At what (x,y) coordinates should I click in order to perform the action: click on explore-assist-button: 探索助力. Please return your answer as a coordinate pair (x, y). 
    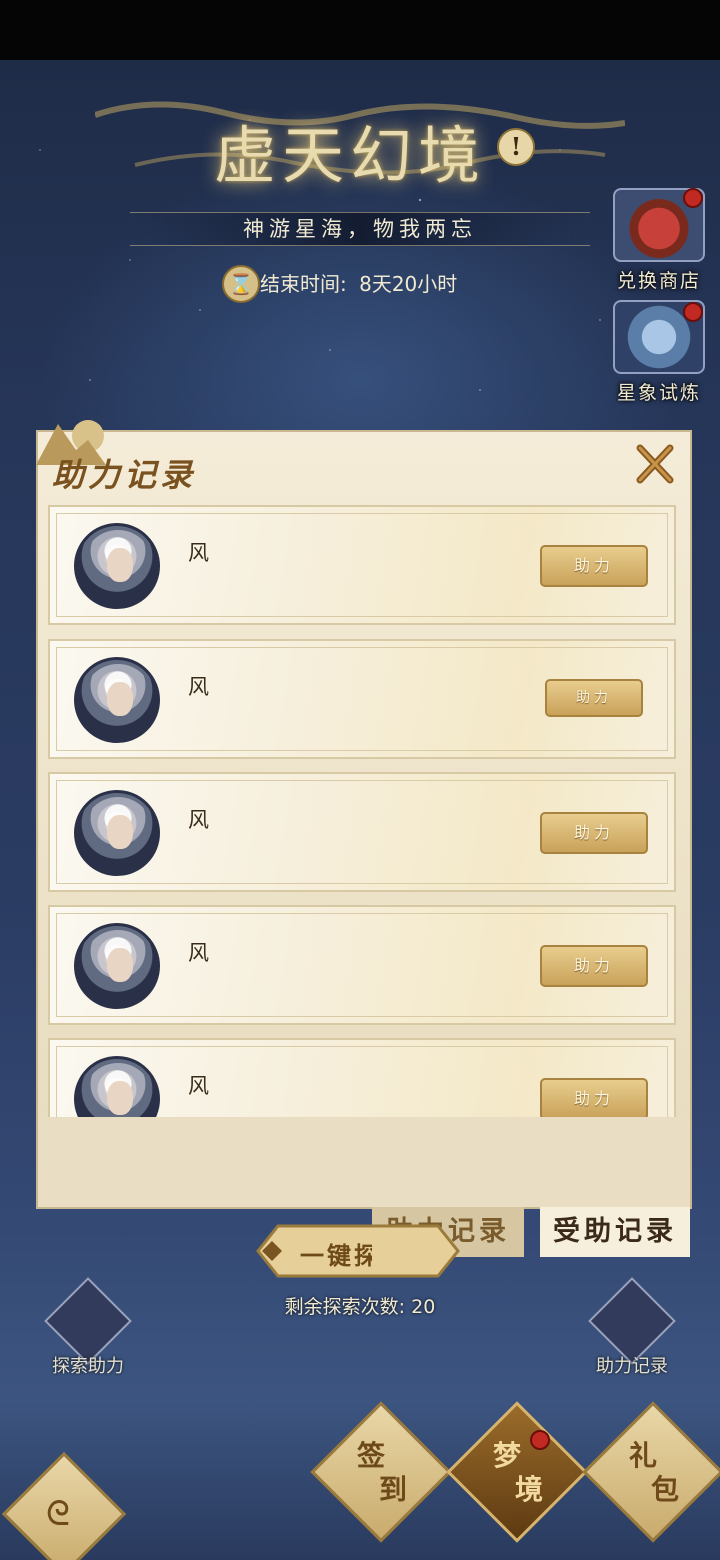
    Looking at the image, I should click on (88, 1327).